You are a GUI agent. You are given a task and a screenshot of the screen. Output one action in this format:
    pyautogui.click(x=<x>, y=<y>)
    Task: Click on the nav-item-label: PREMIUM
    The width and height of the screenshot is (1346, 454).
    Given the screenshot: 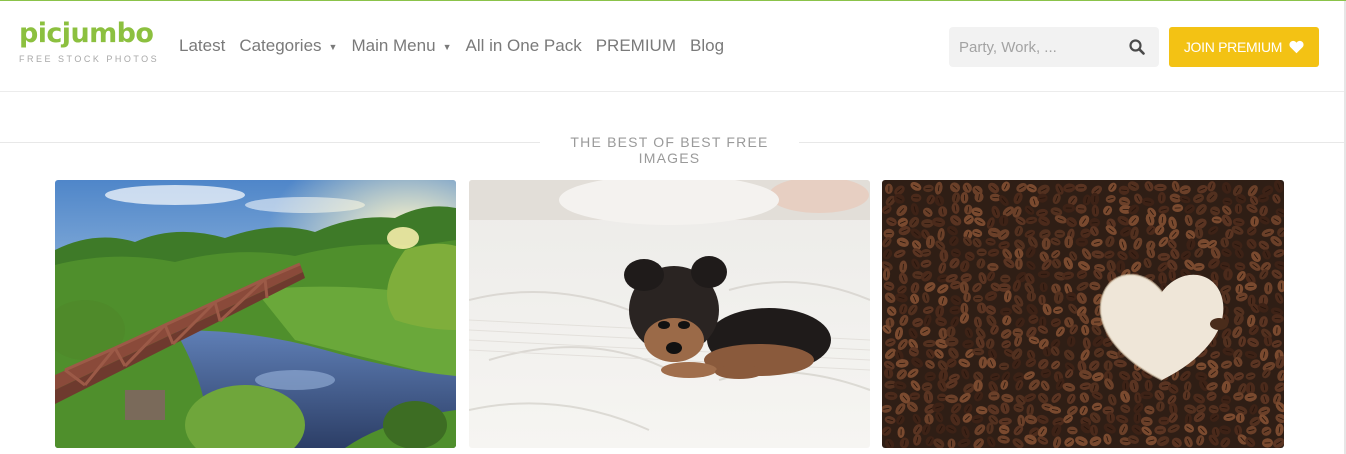 What is the action you would take?
    pyautogui.click(x=635, y=45)
    